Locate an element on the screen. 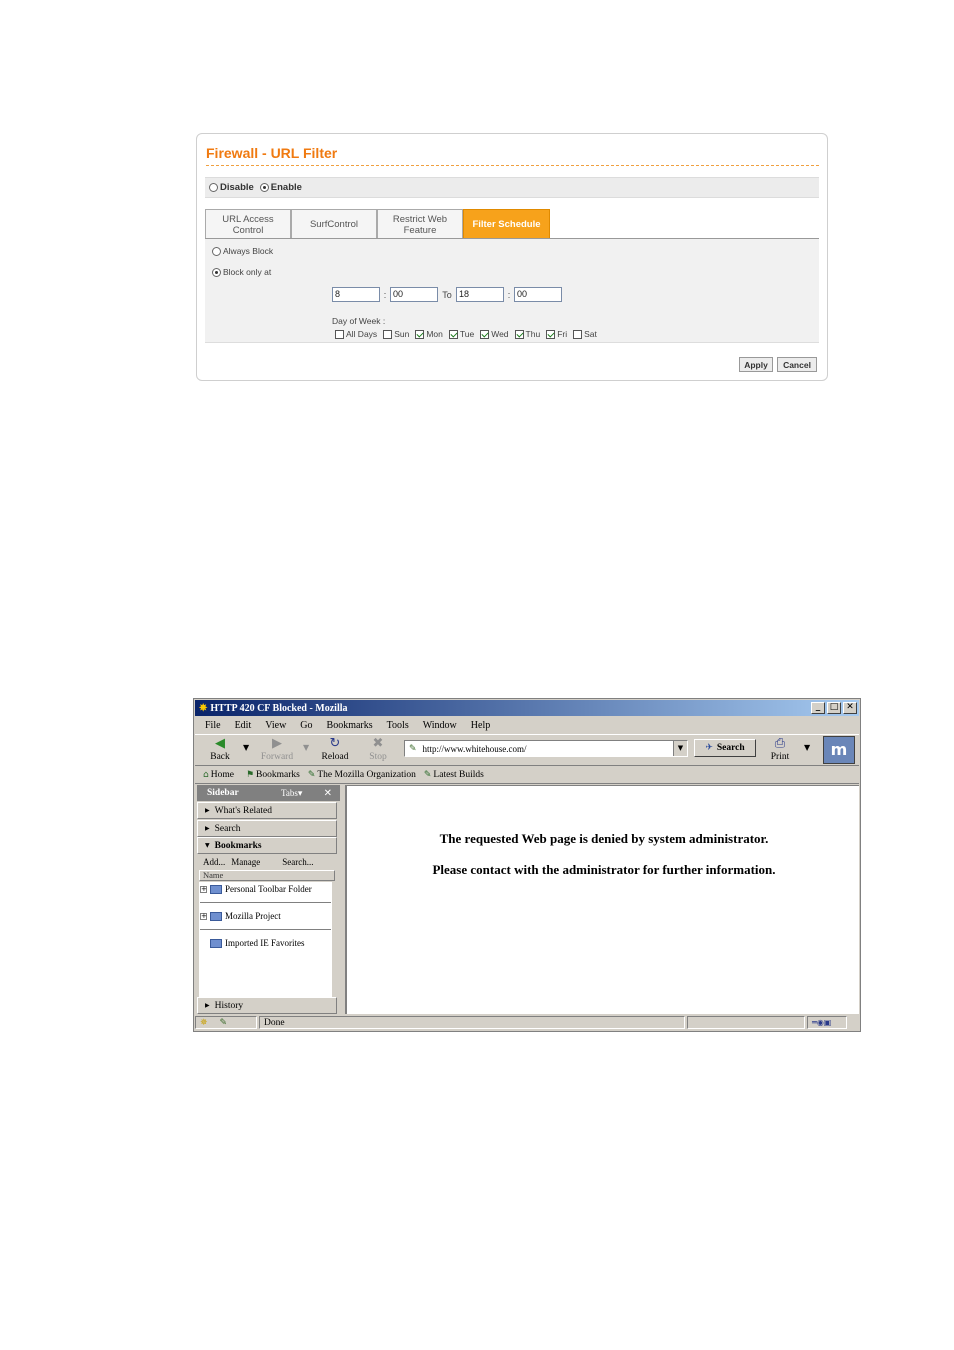 The height and width of the screenshot is (1350, 954). name-column-header: Name is located at coordinates (267, 875).